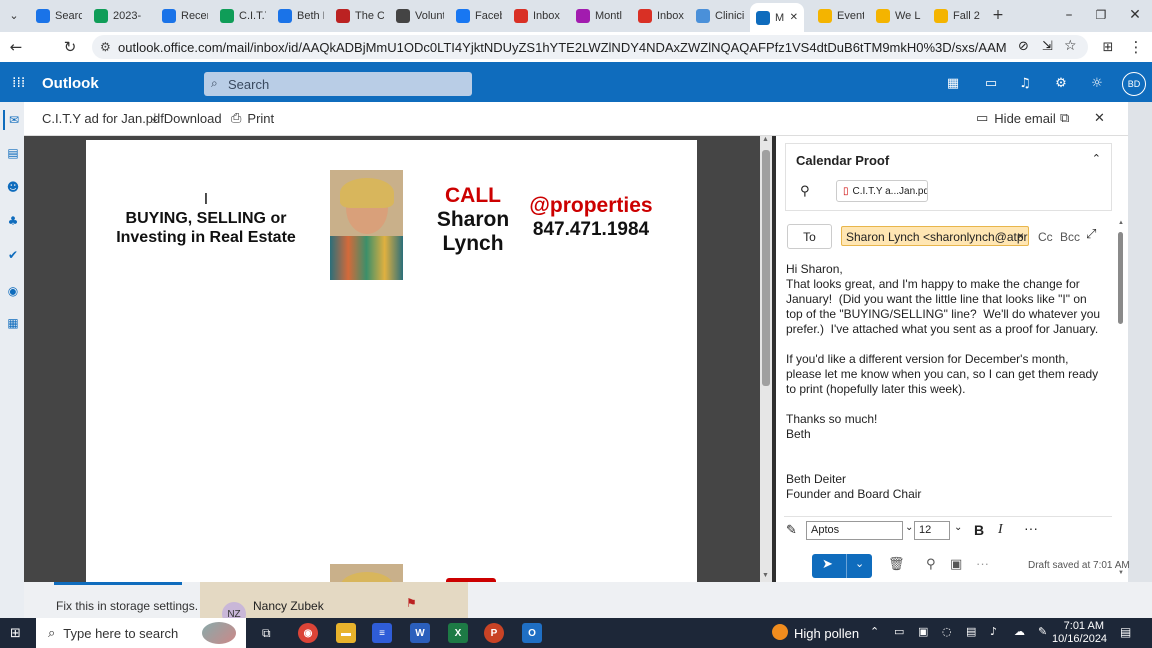  What do you see at coordinates (1047, 46) in the screenshot?
I see `install-app-icon: ⇲` at bounding box center [1047, 46].